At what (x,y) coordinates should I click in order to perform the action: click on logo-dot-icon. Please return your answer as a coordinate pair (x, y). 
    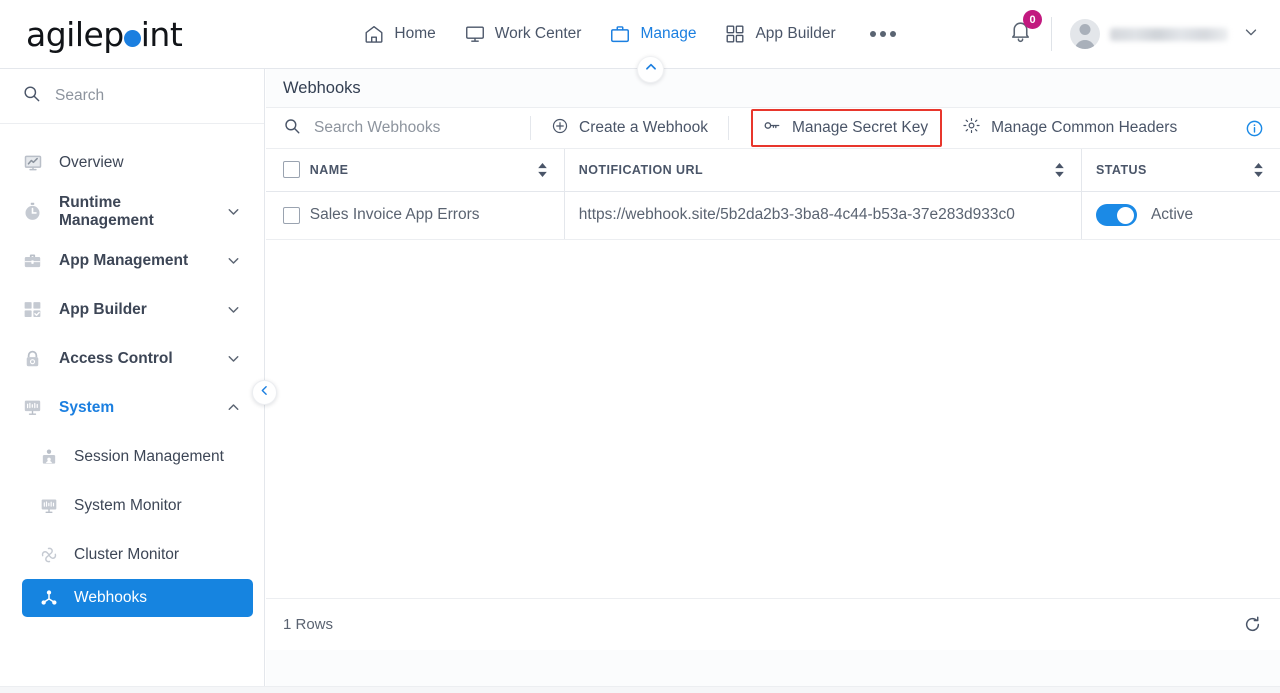
    Looking at the image, I should click on (132, 38).